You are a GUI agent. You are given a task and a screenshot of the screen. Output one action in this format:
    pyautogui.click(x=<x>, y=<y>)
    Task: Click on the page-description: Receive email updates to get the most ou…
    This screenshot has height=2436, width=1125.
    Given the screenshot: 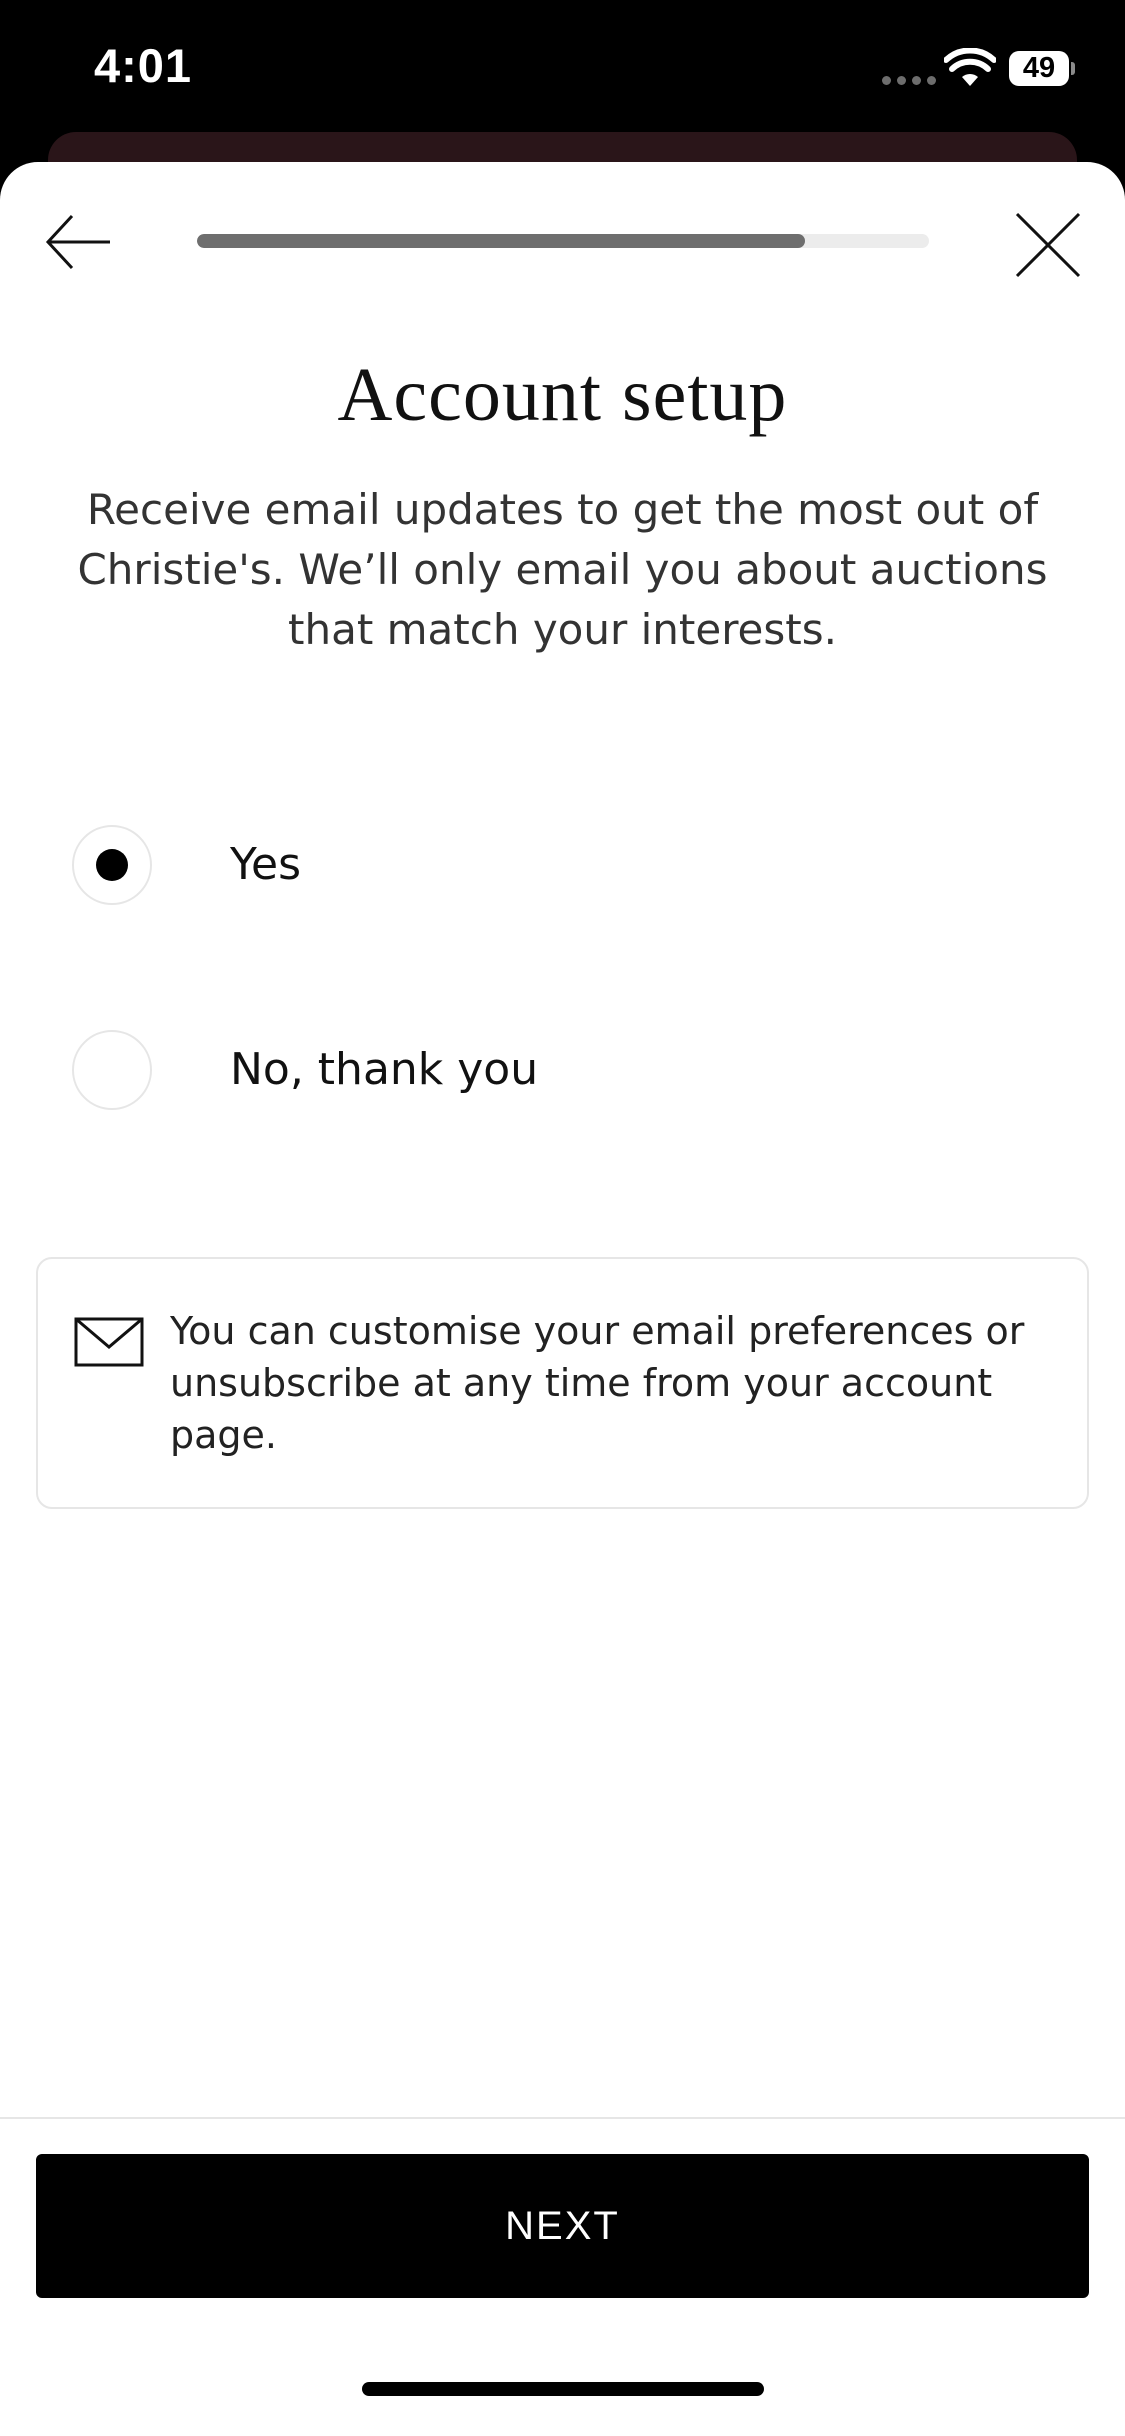 What is the action you would take?
    pyautogui.click(x=562, y=569)
    